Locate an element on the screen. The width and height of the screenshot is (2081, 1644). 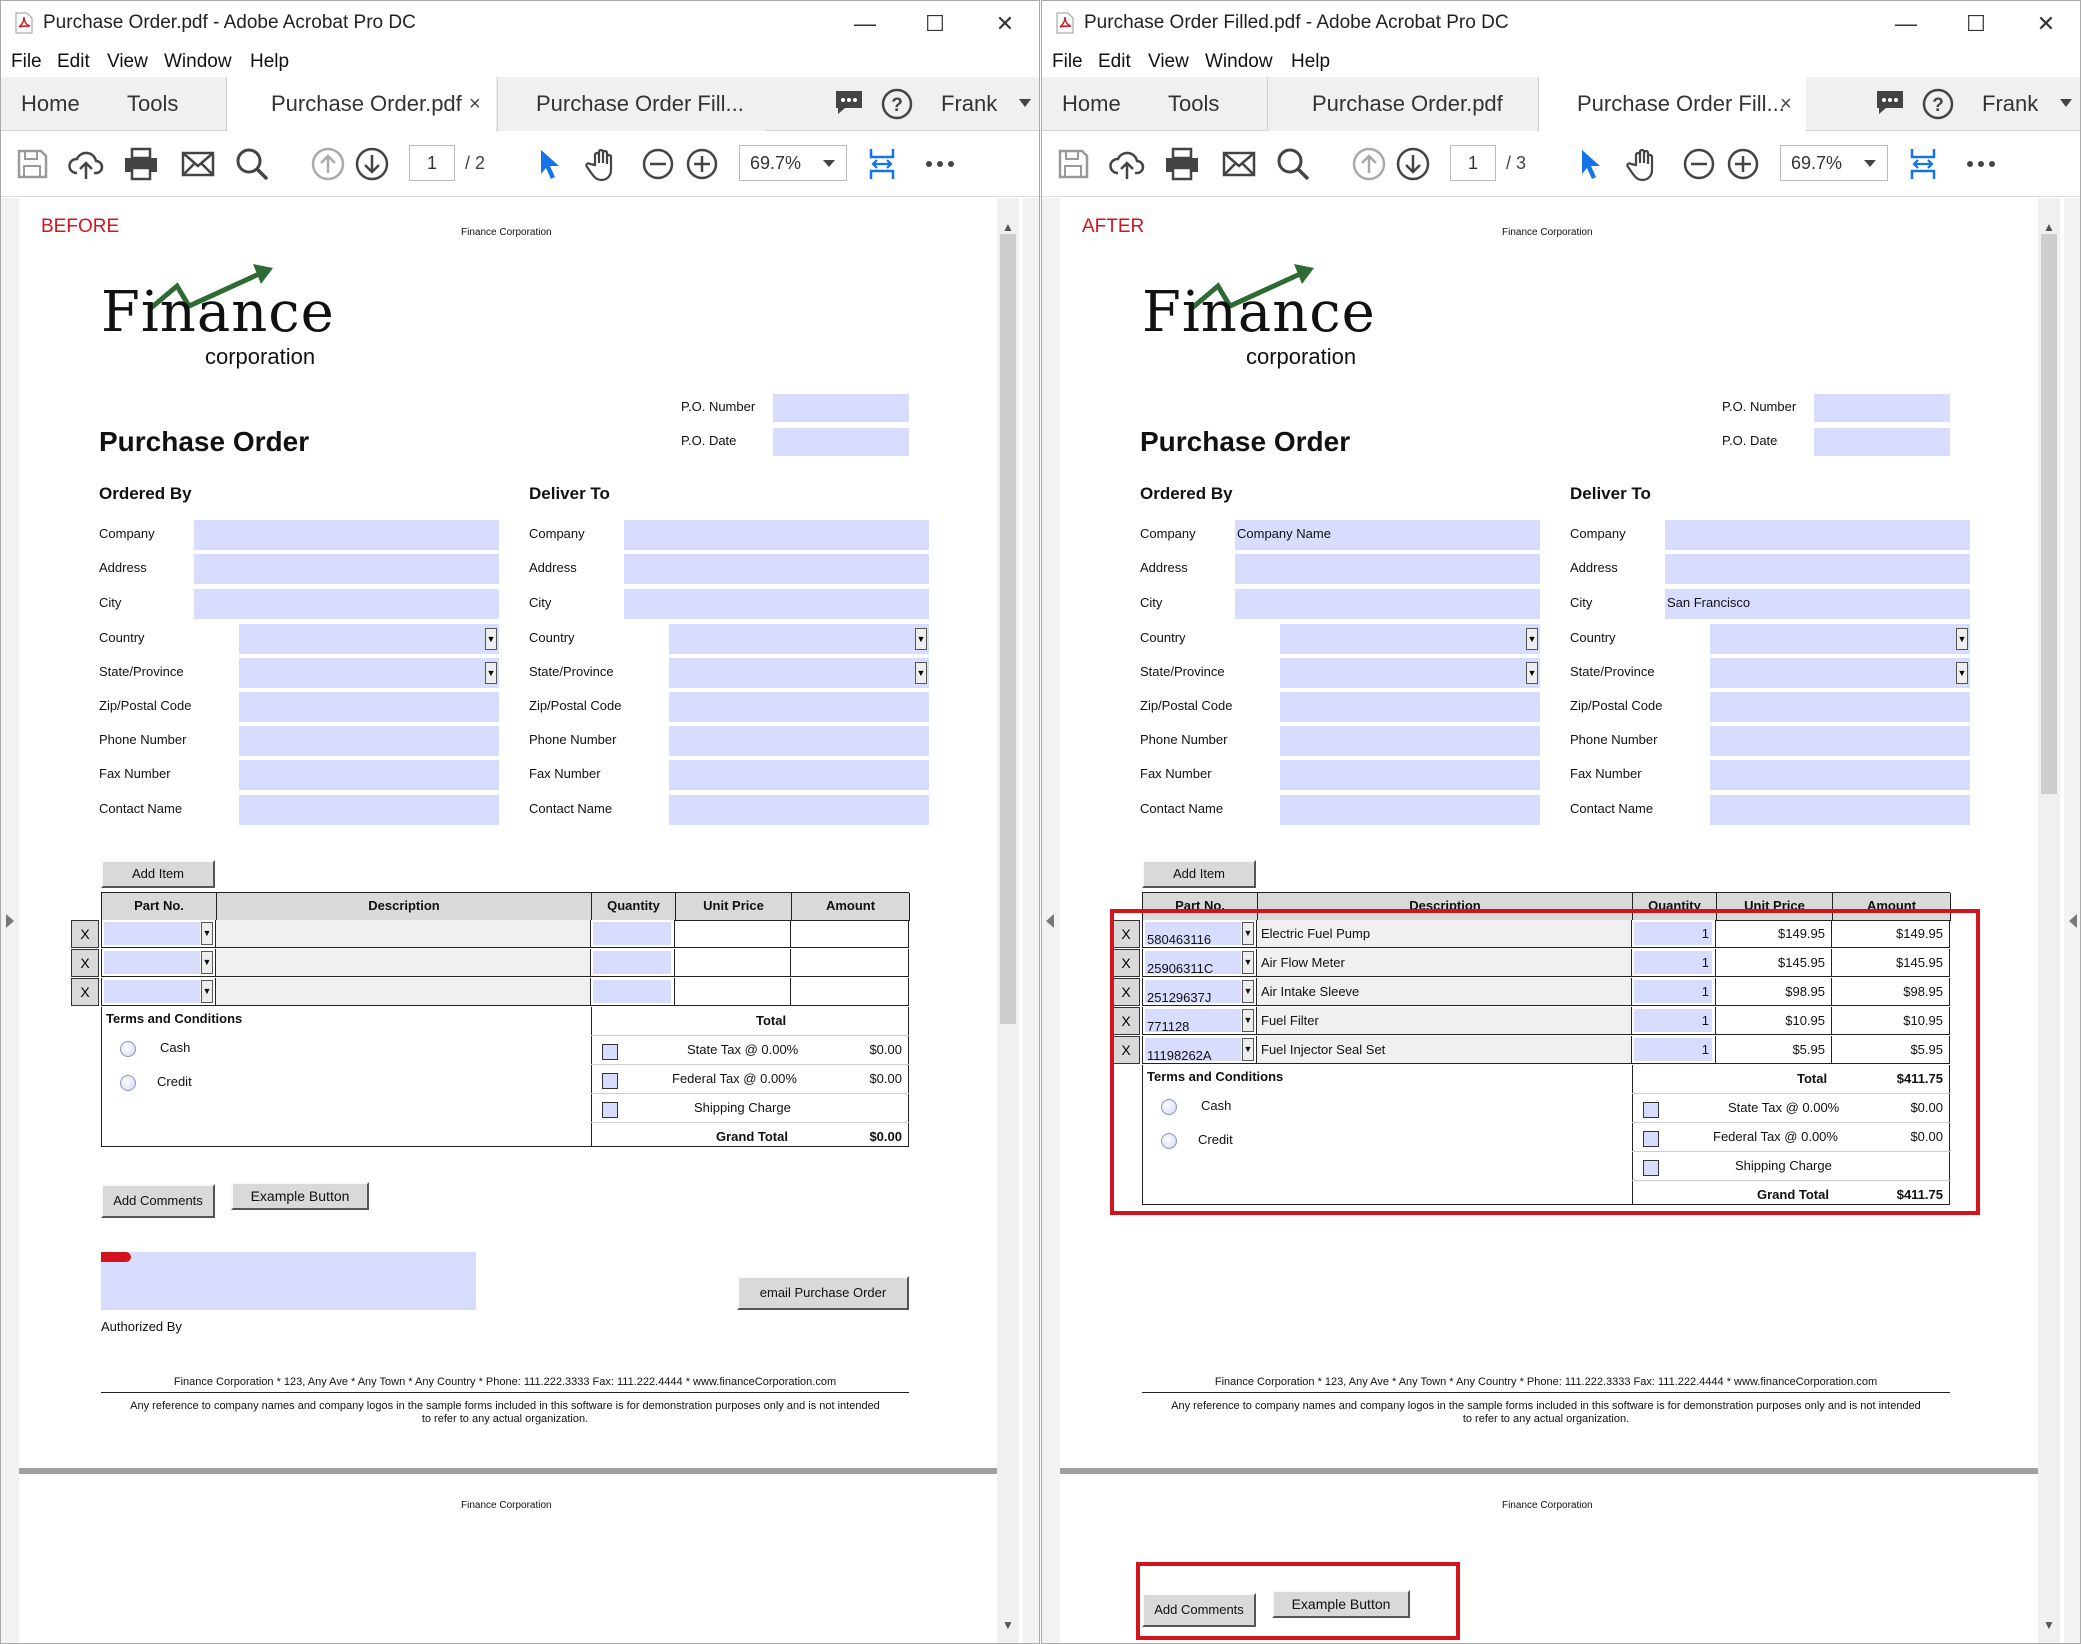
zoom-dropdown-icon is located at coordinates (1870, 163).